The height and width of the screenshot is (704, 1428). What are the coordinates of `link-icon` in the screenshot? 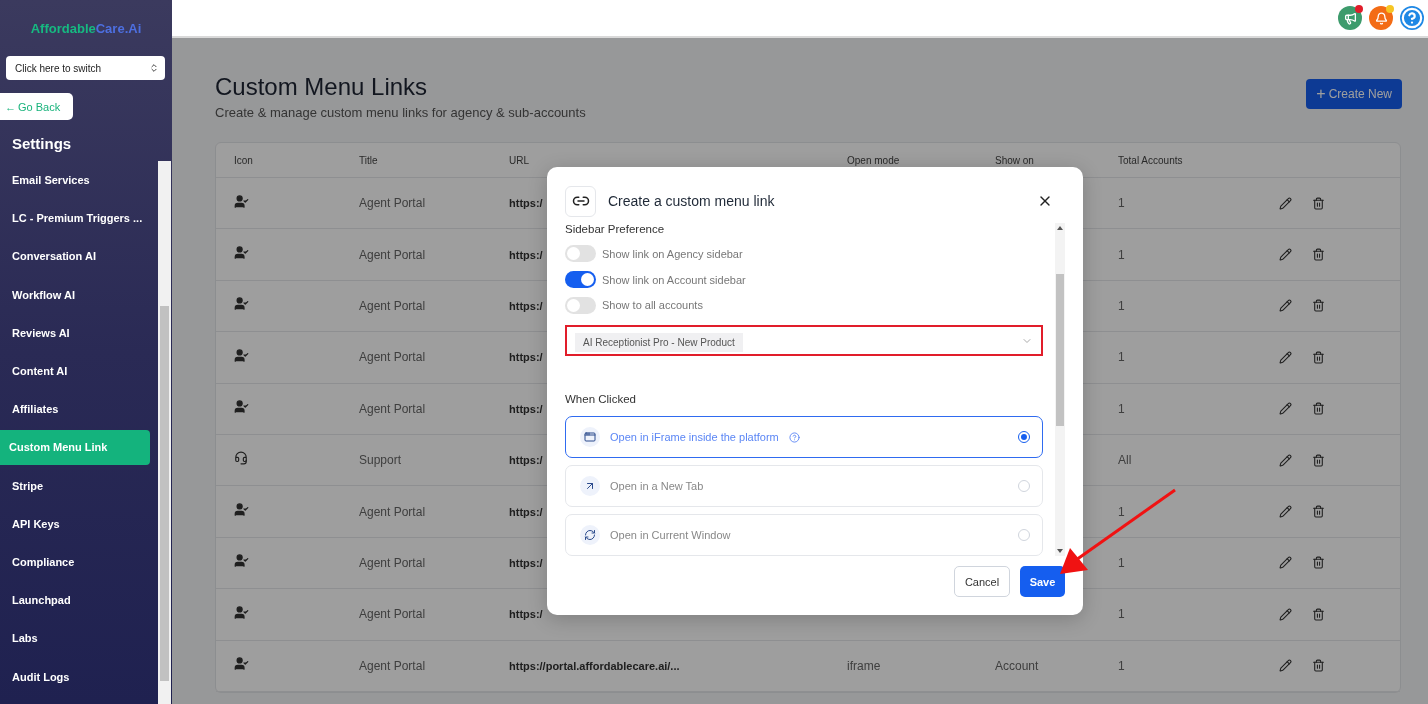 It's located at (580, 201).